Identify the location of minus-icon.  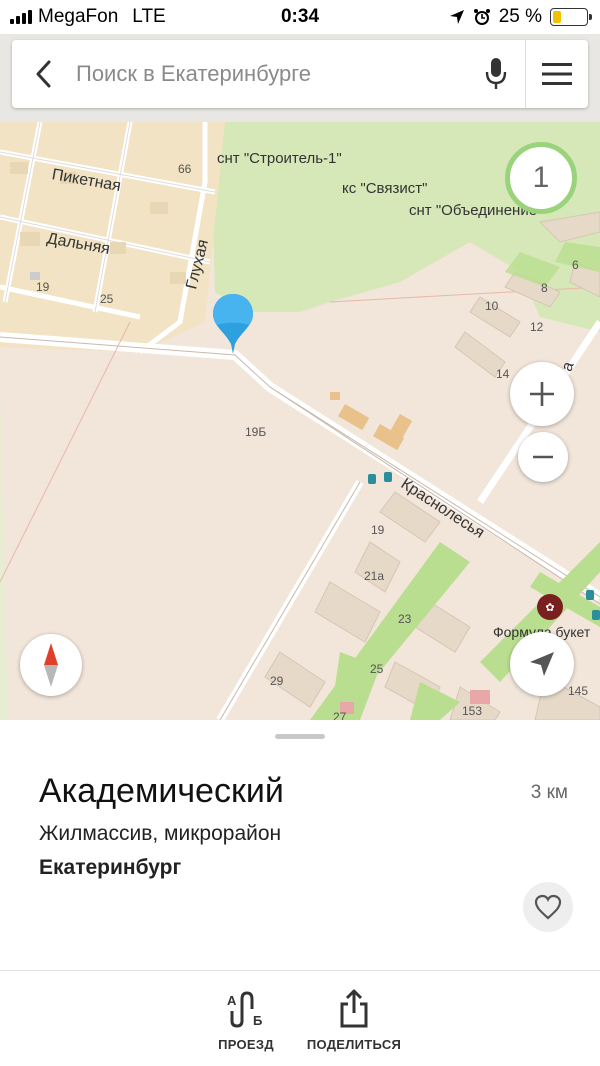
(543, 457).